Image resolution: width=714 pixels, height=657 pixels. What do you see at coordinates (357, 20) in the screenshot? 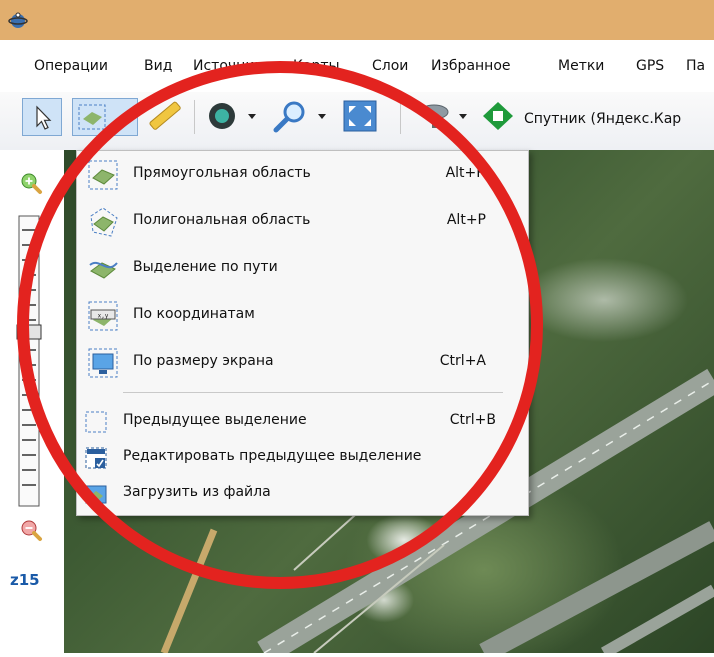
I see `title-bar` at bounding box center [357, 20].